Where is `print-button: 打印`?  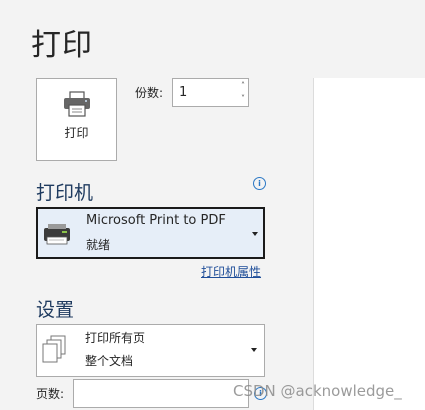 print-button: 打印 is located at coordinates (76, 119).